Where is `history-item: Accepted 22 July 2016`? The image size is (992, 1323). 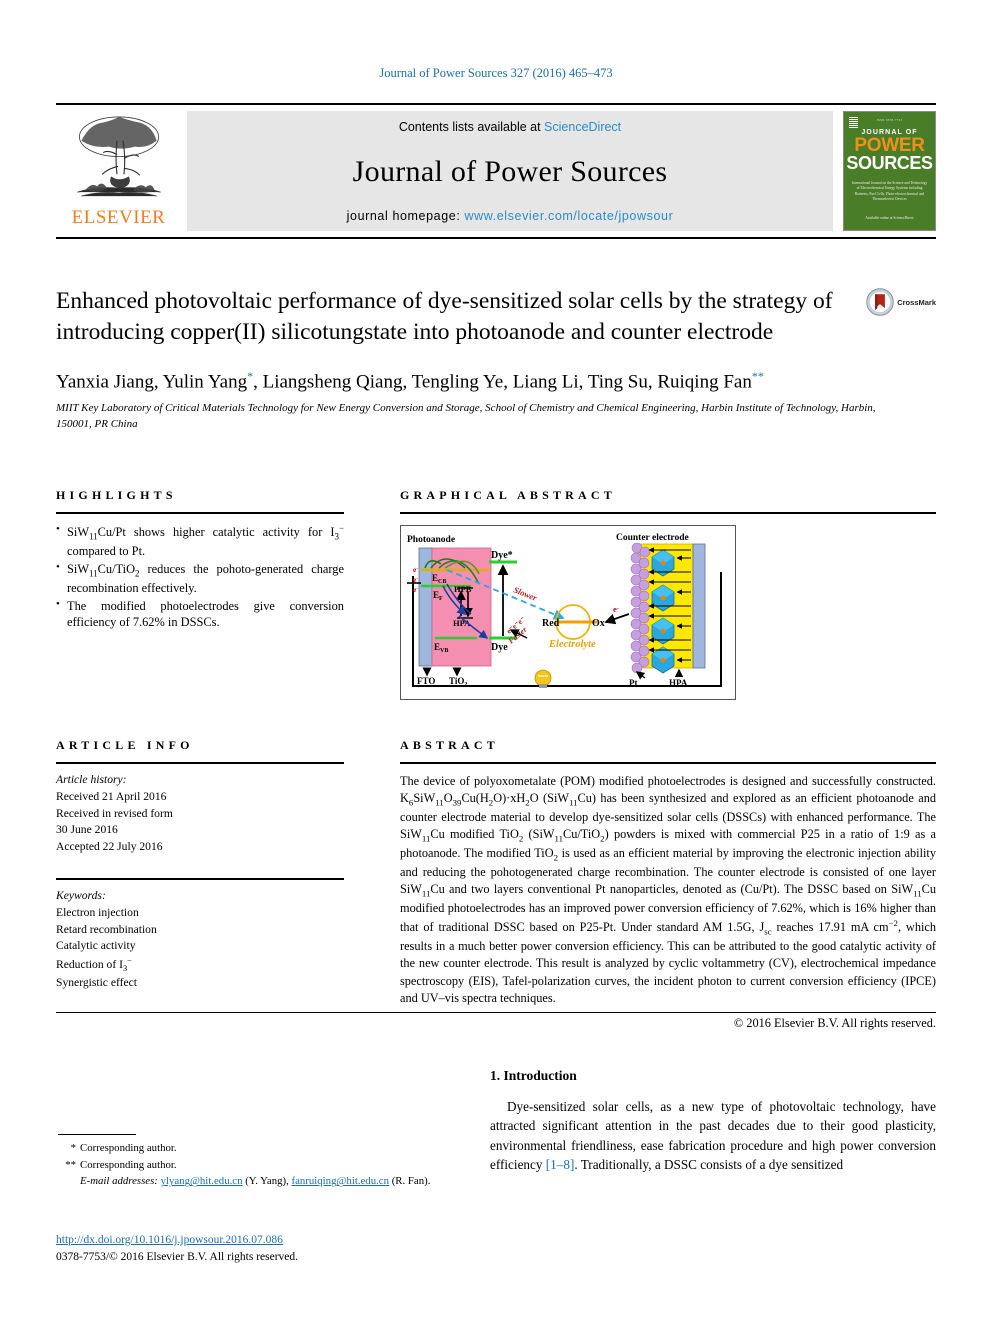 history-item: Accepted 22 July 2016 is located at coordinates (109, 847).